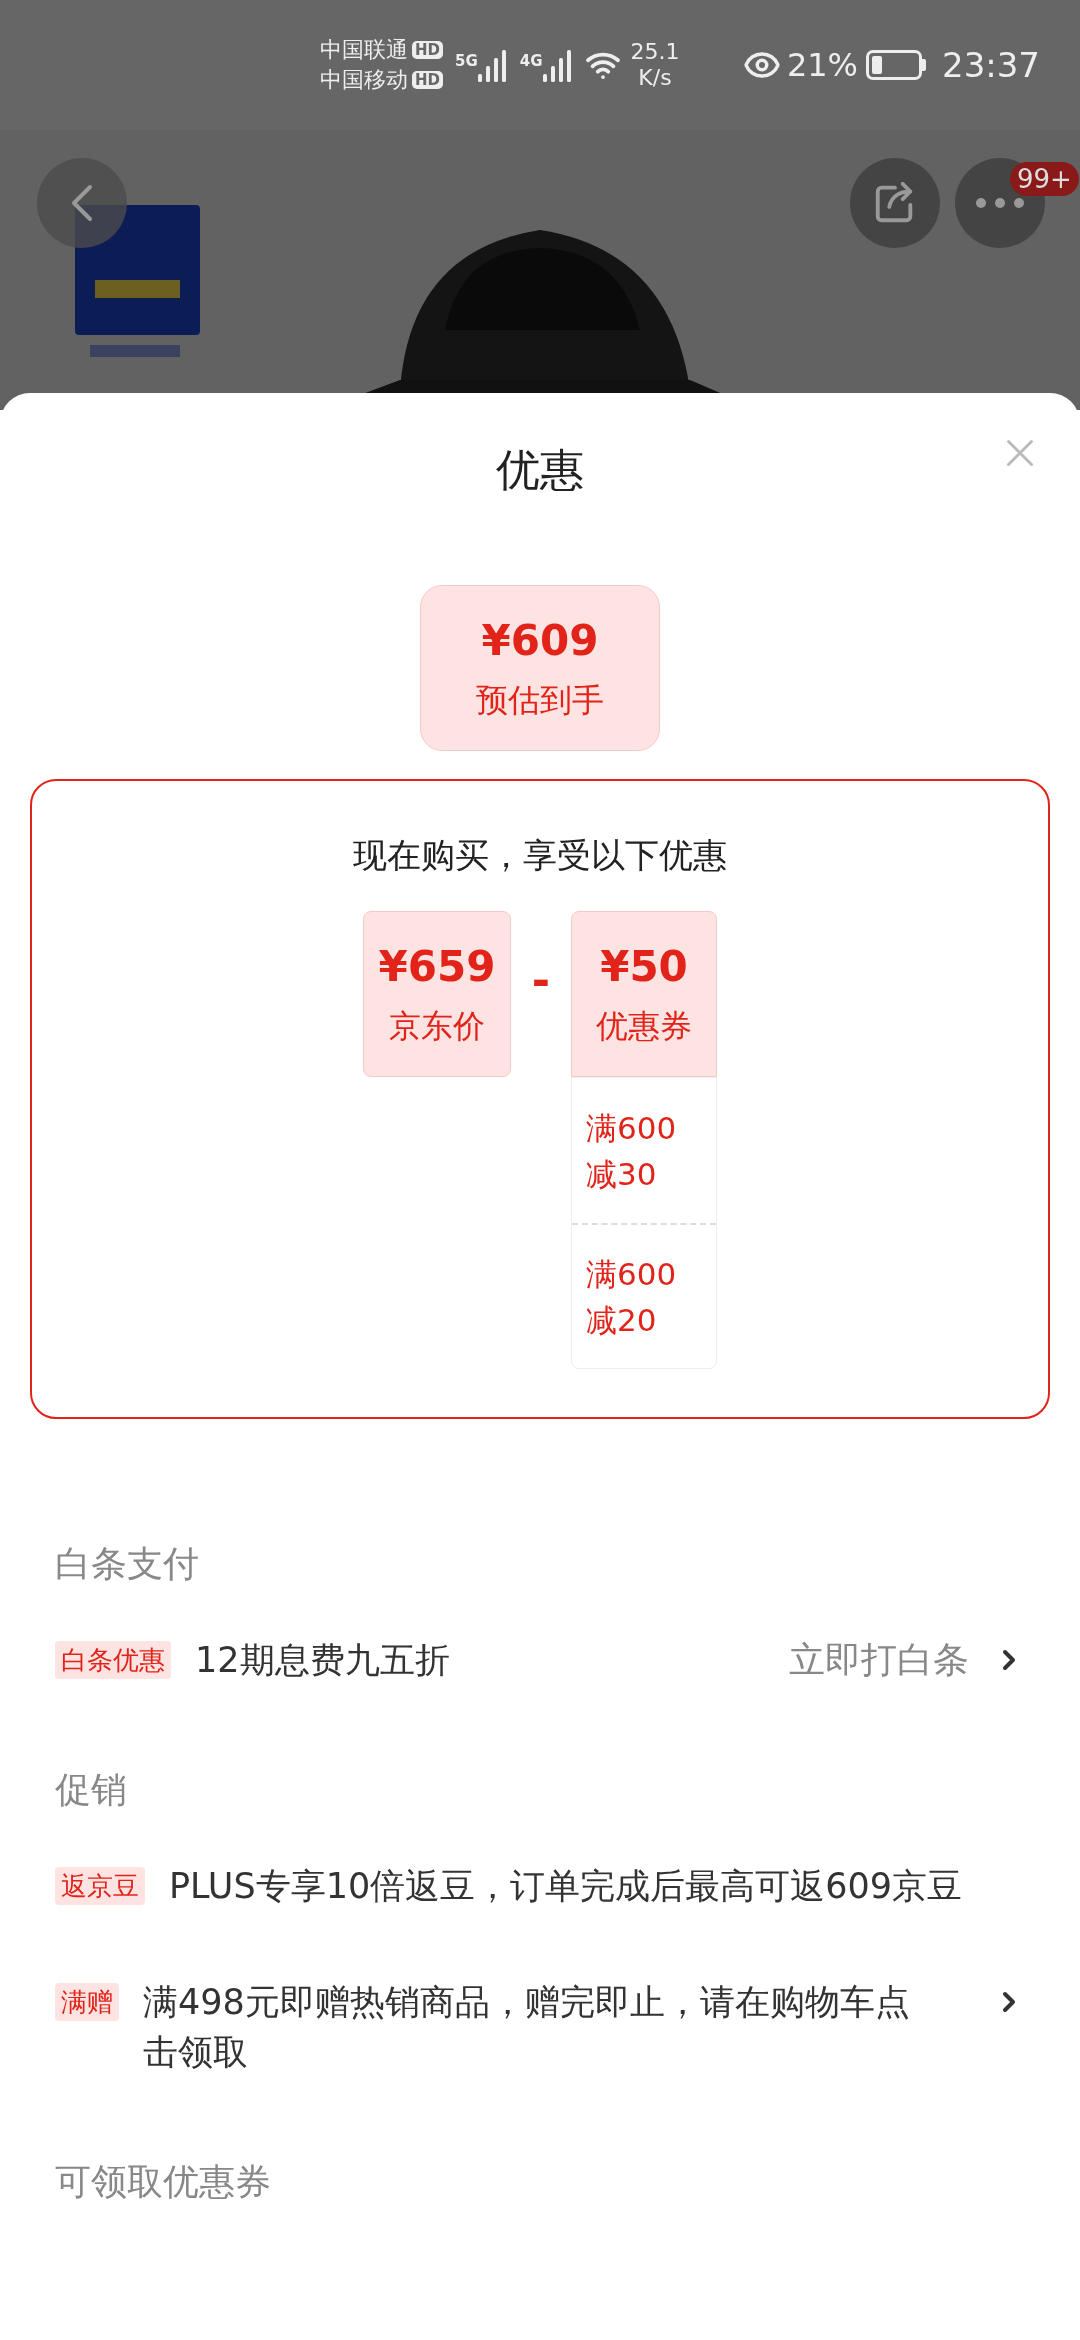 The height and width of the screenshot is (2340, 1080). Describe the element at coordinates (540, 855) in the screenshot. I see `breakdown-heading: 现在购买，享受以下优惠` at that location.